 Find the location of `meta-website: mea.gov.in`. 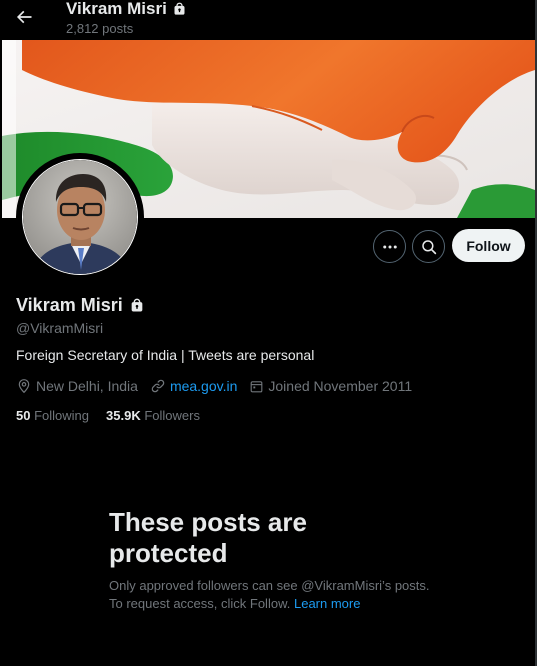

meta-website: mea.gov.in is located at coordinates (193, 386).